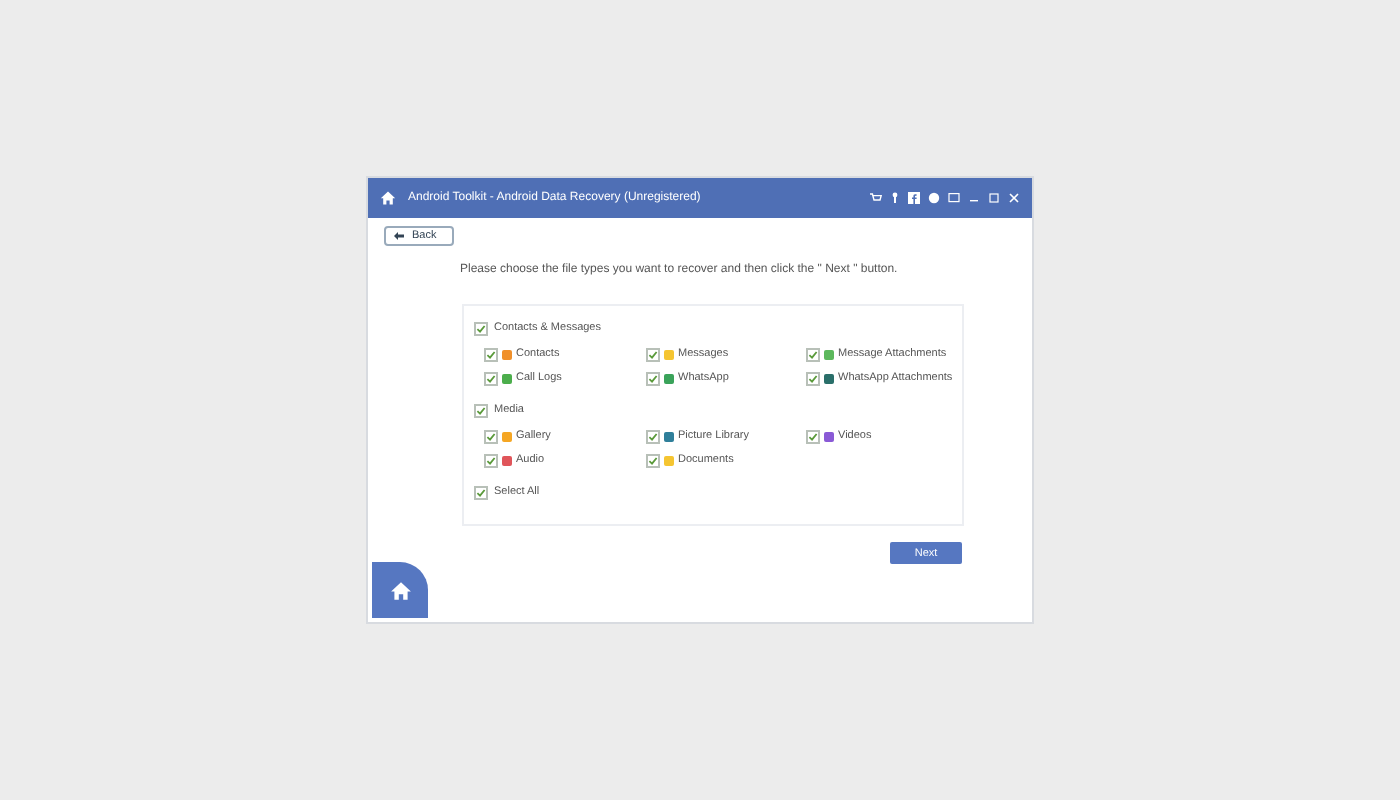 This screenshot has width=1400, height=800. I want to click on key-icon, so click(895, 198).